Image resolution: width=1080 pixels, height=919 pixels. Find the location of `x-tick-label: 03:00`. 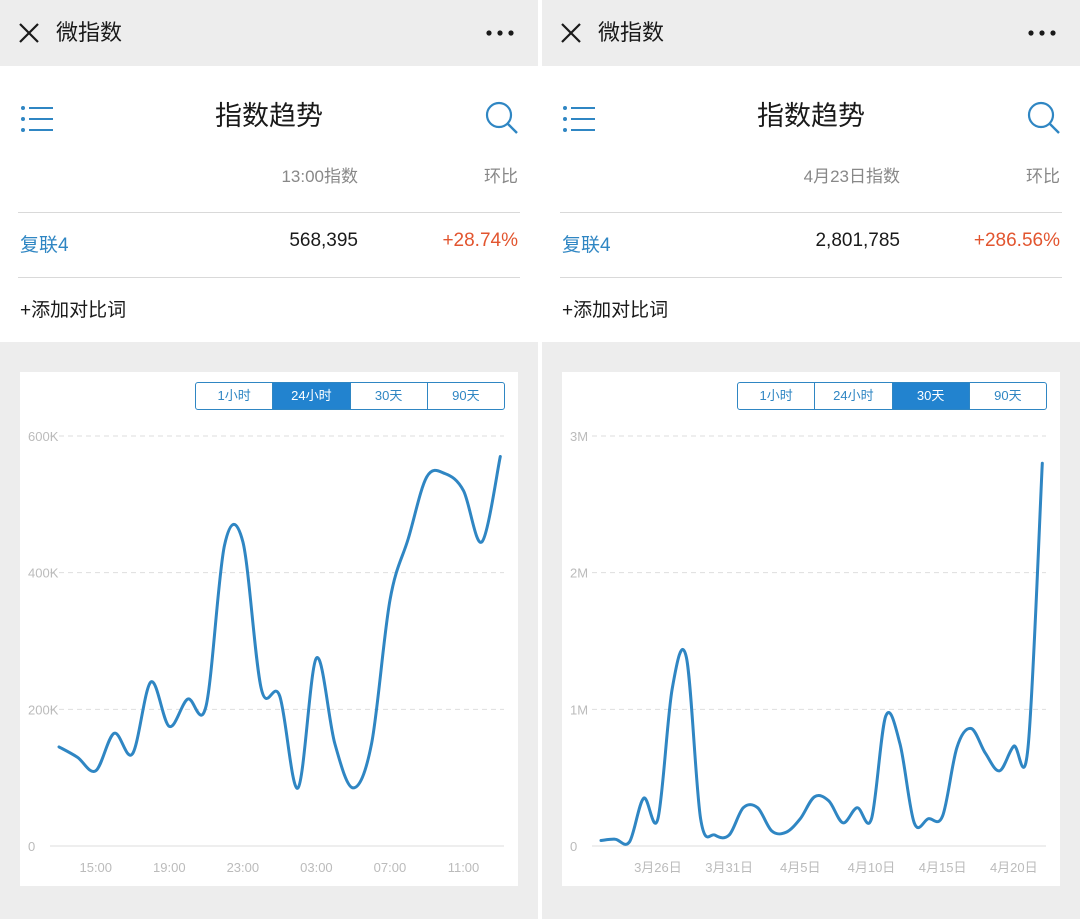

x-tick-label: 03:00 is located at coordinates (316, 867).